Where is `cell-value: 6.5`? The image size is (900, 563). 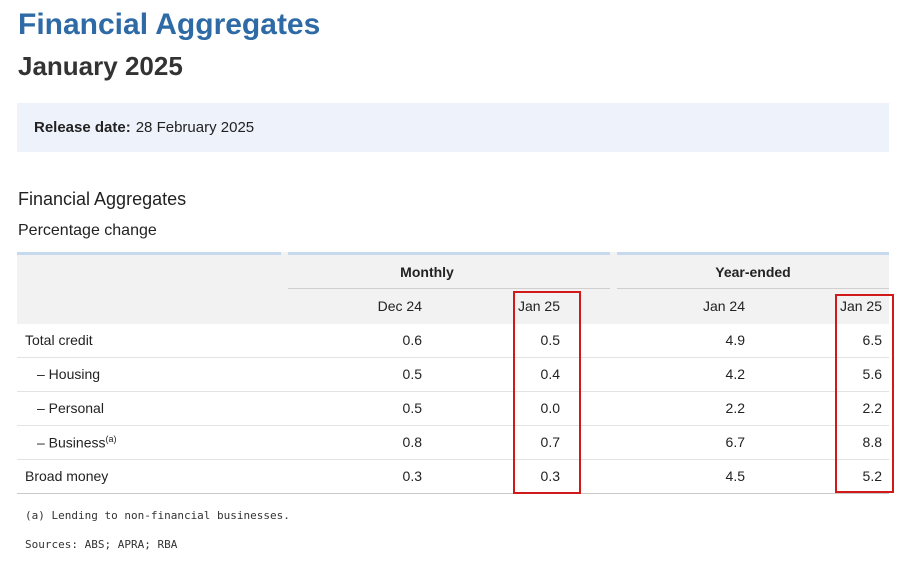 cell-value: 6.5 is located at coordinates (872, 340).